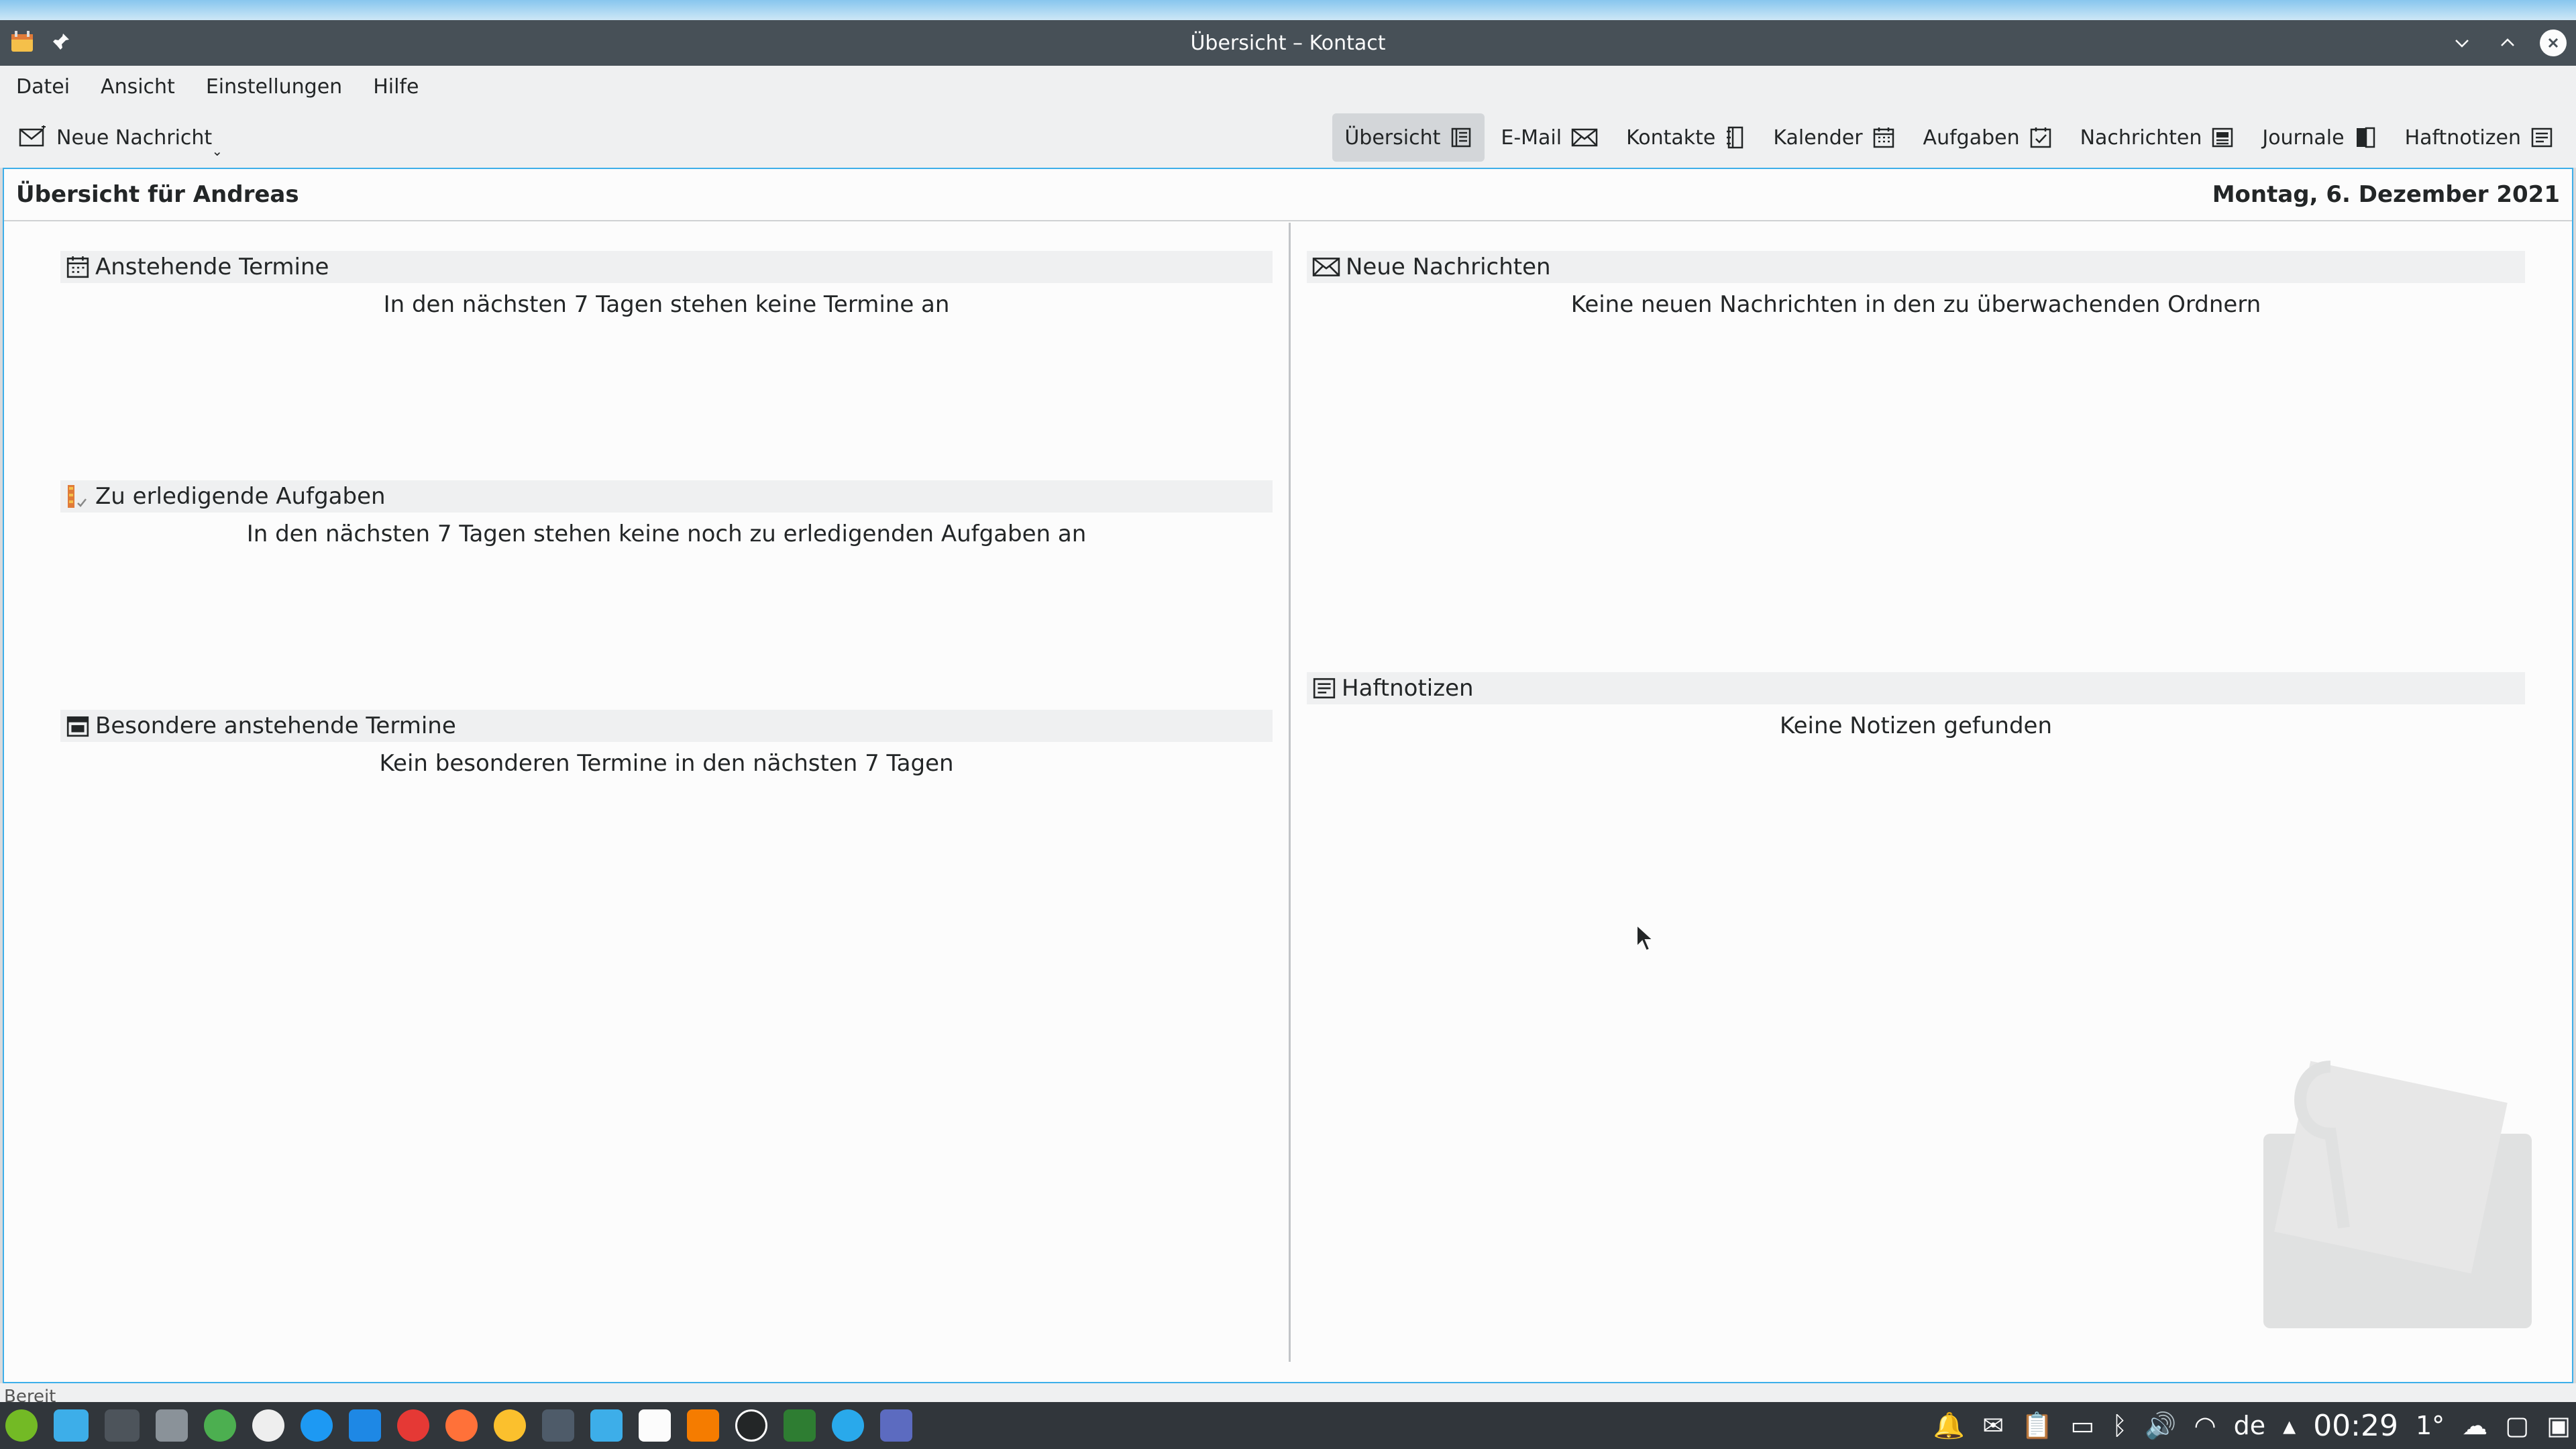  Describe the element at coordinates (848, 1425) in the screenshot. I see `telegram-icon` at that location.